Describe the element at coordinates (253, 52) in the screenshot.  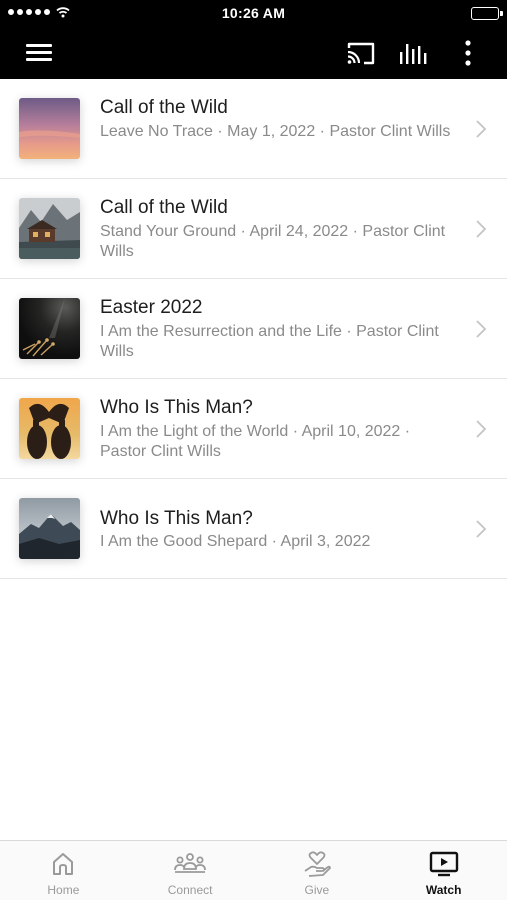
I see `top-bar` at that location.